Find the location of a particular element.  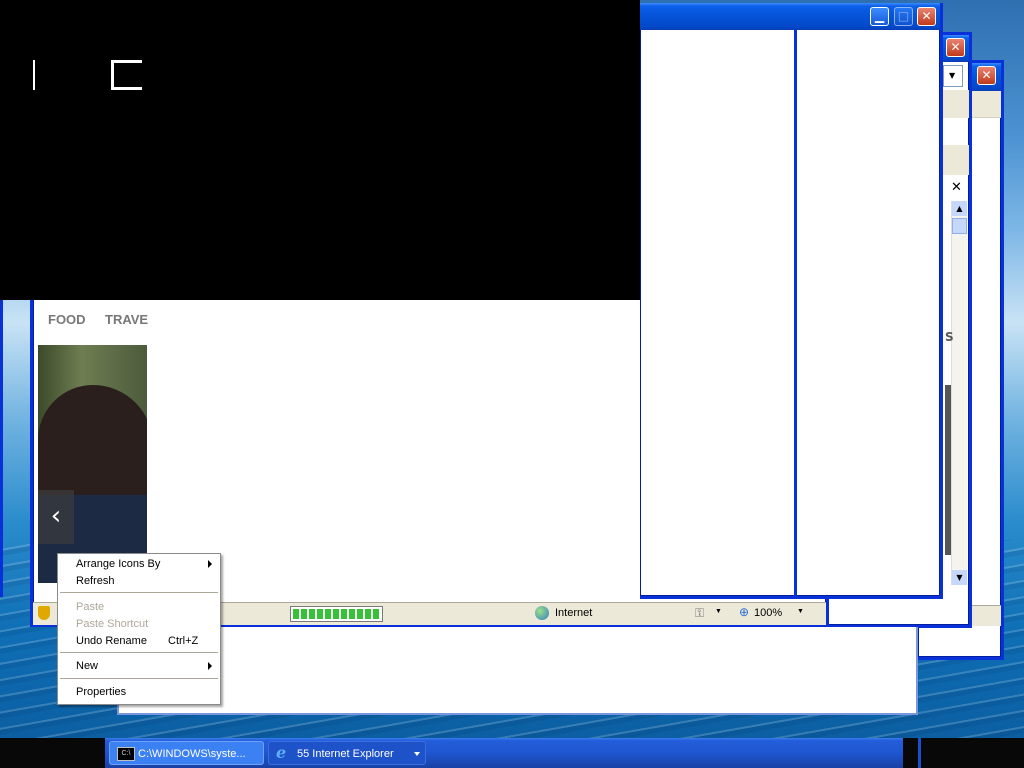

menu-item-shortcut: Ctrl+Z is located at coordinates (183, 641).